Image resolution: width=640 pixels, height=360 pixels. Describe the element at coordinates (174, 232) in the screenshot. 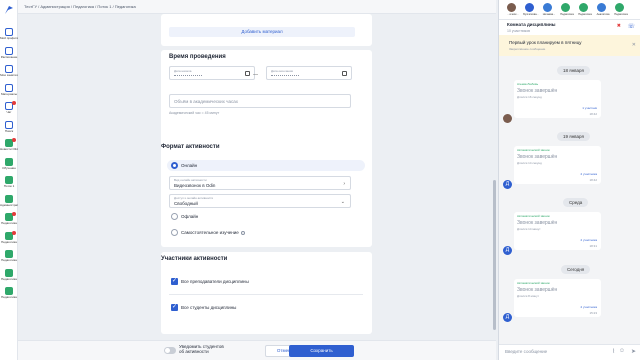

I see `self-study-radio` at that location.